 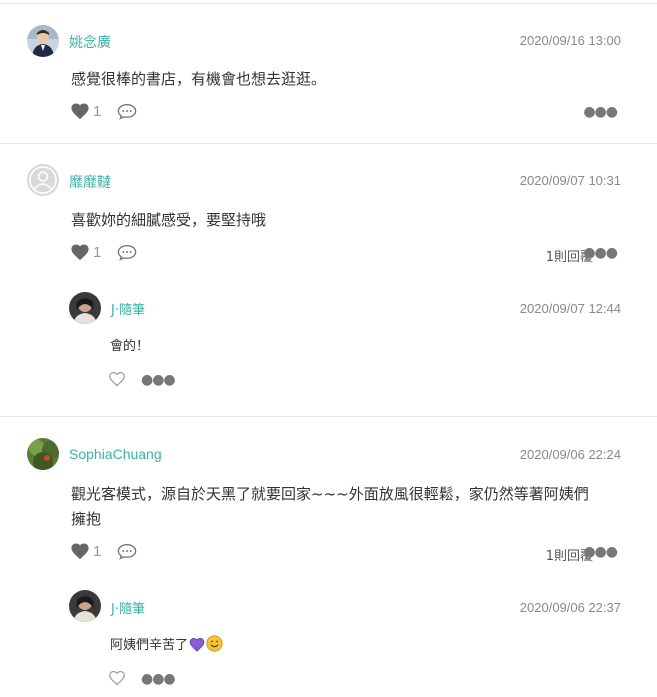 What do you see at coordinates (214, 648) in the screenshot?
I see `smiling-face-emoji-icon` at bounding box center [214, 648].